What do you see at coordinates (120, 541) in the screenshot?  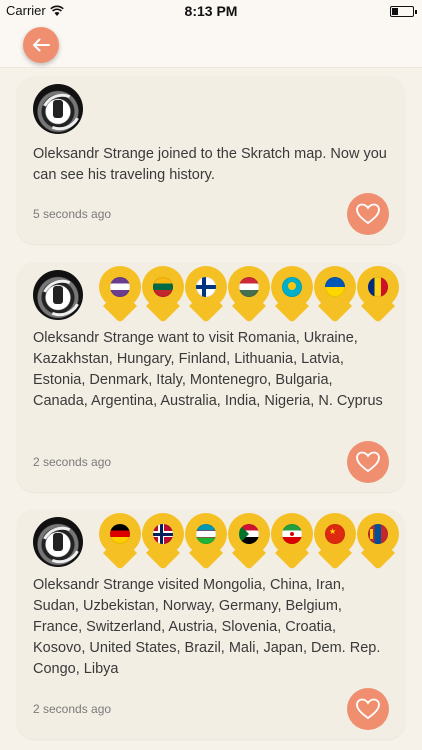 I see `flag-pin-germany` at bounding box center [120, 541].